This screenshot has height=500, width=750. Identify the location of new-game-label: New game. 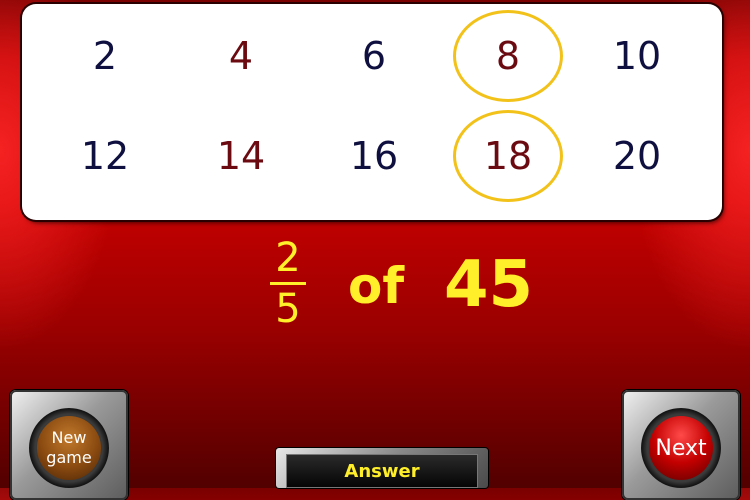
(68, 448).